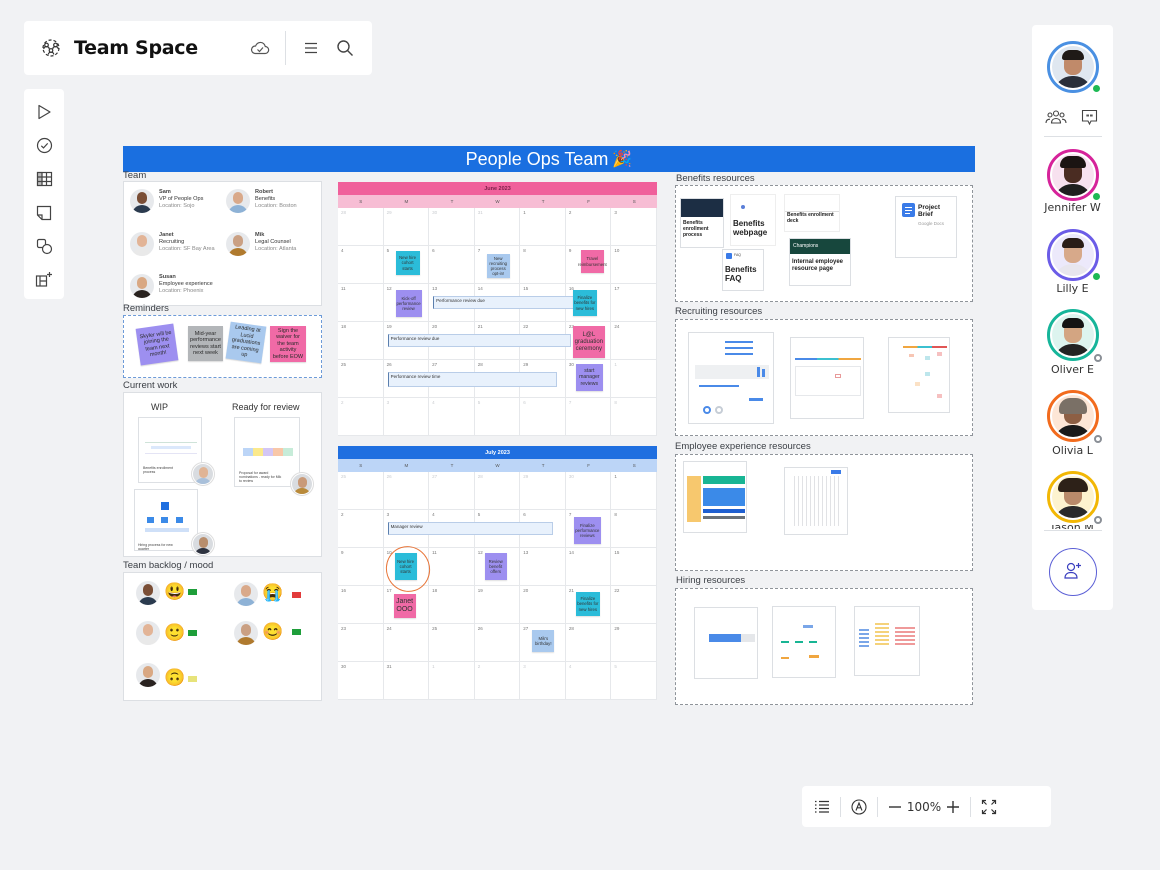 This screenshot has width=1160, height=870. Describe the element at coordinates (260, 48) in the screenshot. I see `cloud-saved-icon` at that location.